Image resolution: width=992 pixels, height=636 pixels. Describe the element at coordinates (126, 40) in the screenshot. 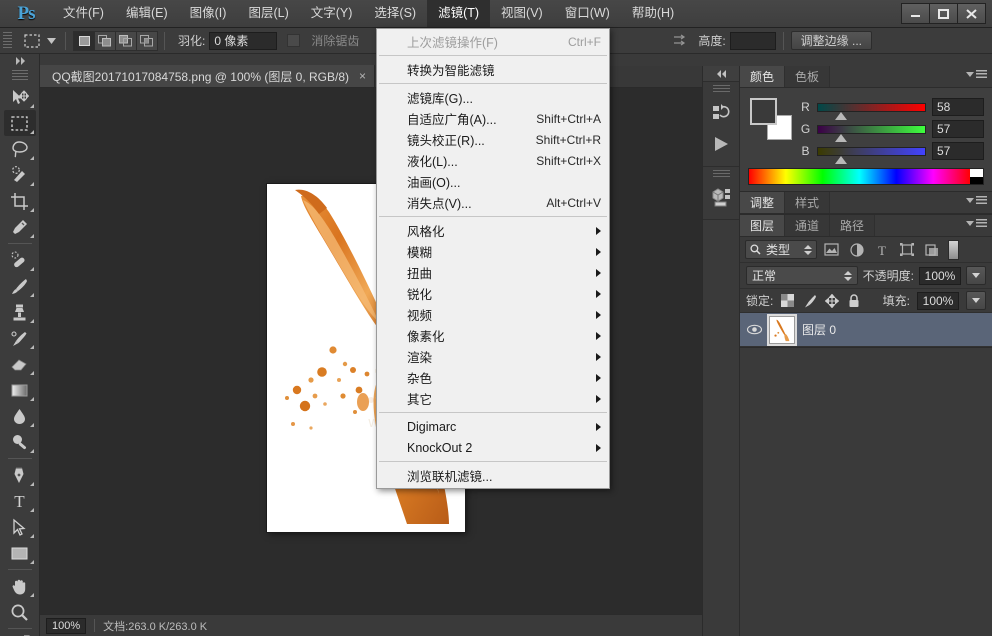

I see `subtract-from-selection-button` at that location.